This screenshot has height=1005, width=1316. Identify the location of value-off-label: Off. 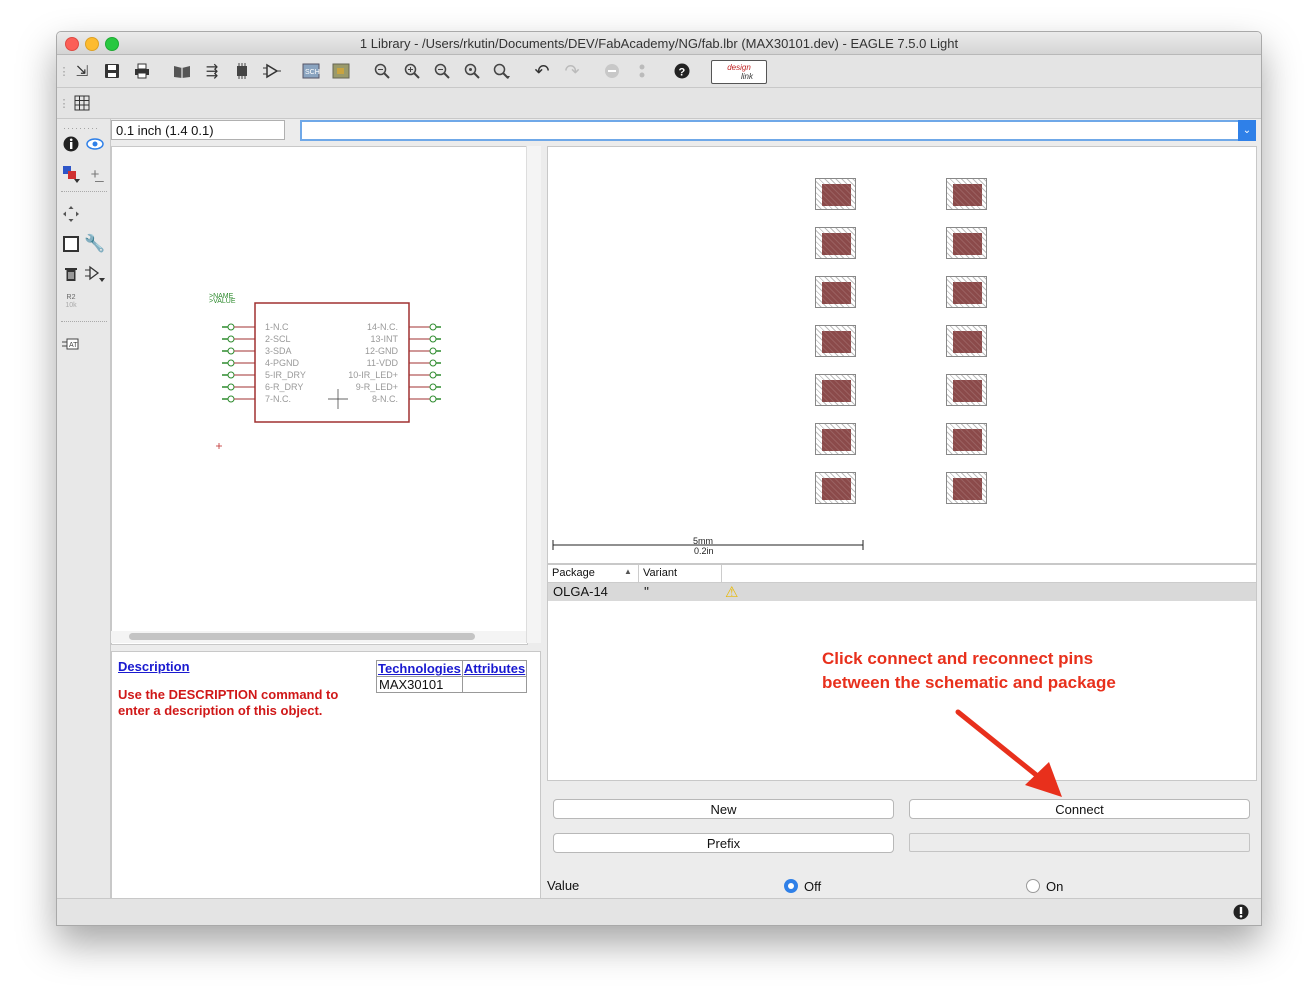
(812, 886).